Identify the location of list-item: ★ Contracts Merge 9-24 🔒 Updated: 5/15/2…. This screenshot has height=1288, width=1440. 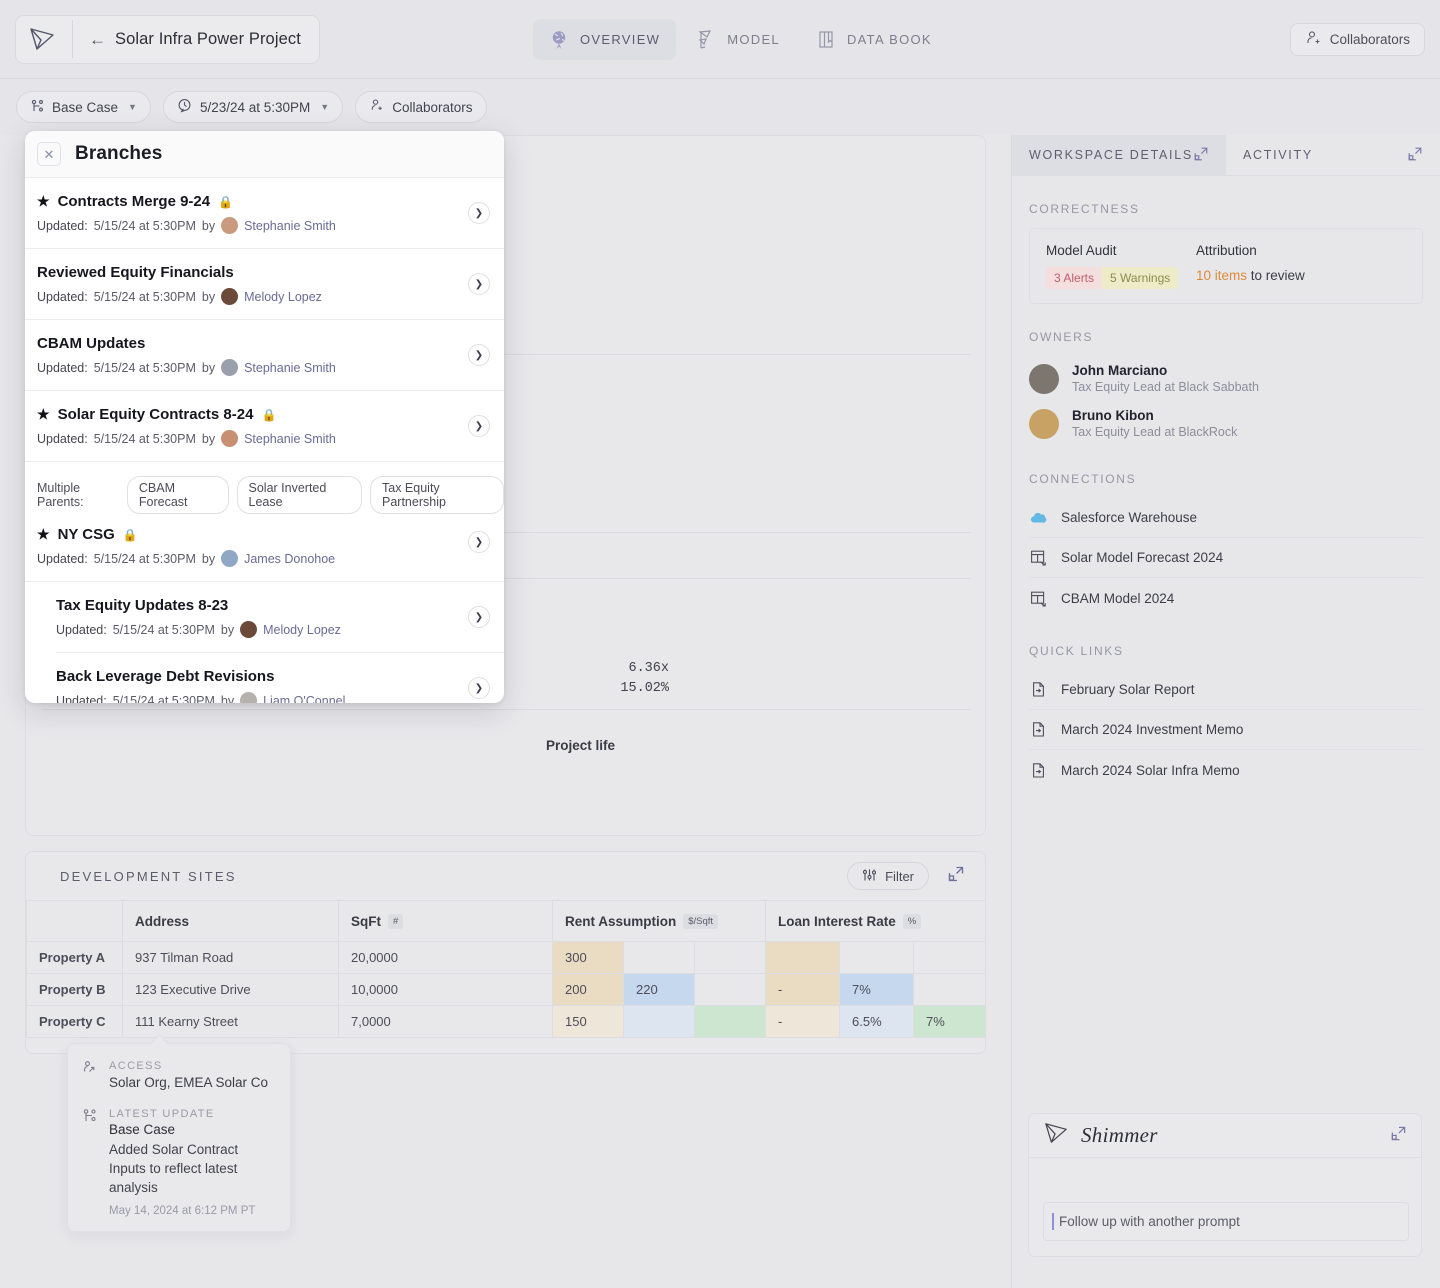
(264, 213).